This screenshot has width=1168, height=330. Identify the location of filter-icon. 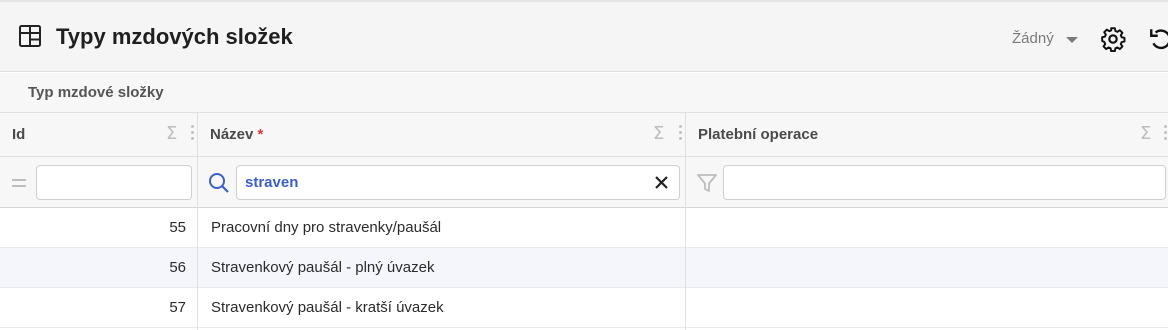
(707, 183).